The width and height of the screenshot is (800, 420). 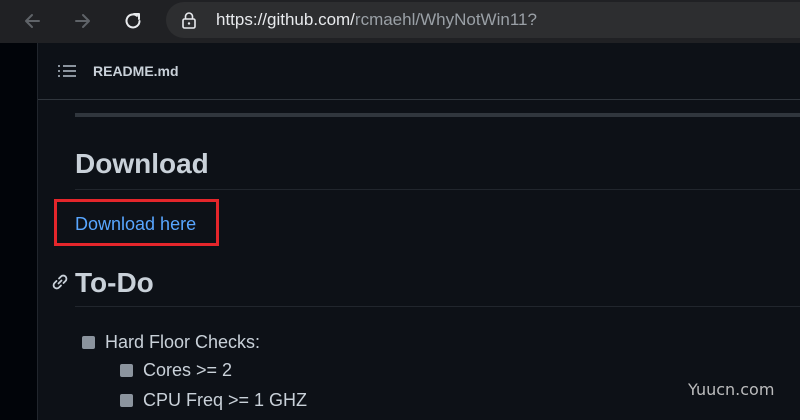 What do you see at coordinates (437, 115) in the screenshot?
I see `horizontal-rule` at bounding box center [437, 115].